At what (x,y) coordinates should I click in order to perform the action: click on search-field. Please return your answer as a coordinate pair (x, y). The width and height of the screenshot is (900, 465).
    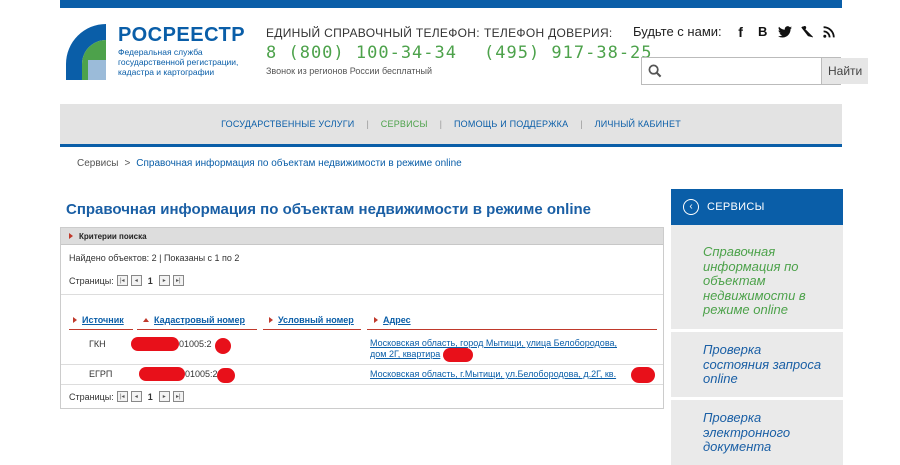
    Looking at the image, I should click on (731, 71).